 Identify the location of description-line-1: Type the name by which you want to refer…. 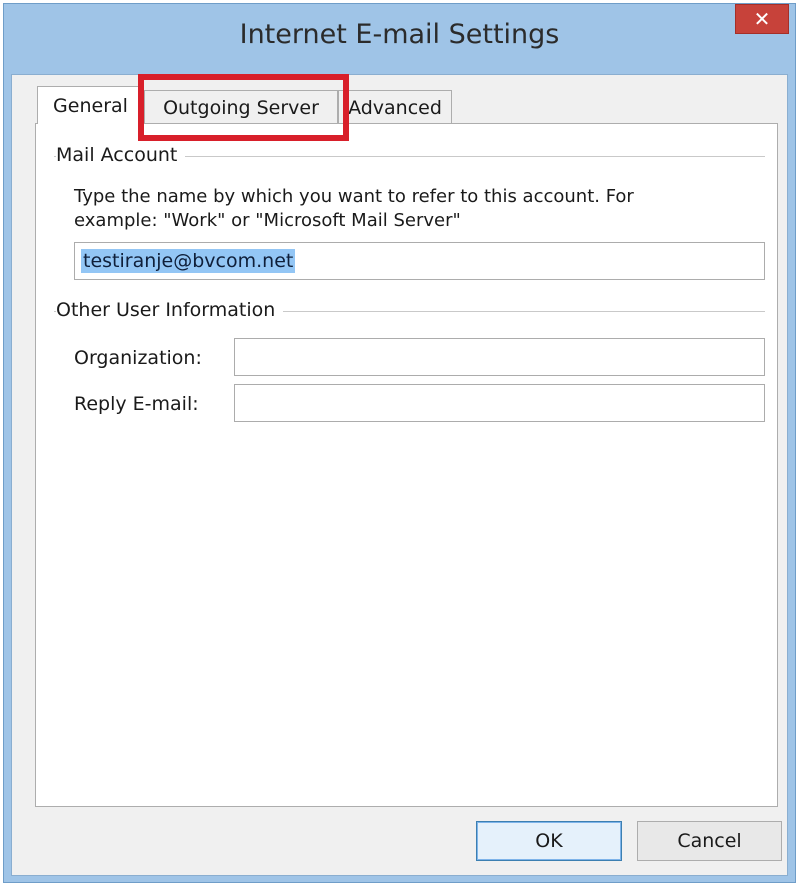
(354, 196).